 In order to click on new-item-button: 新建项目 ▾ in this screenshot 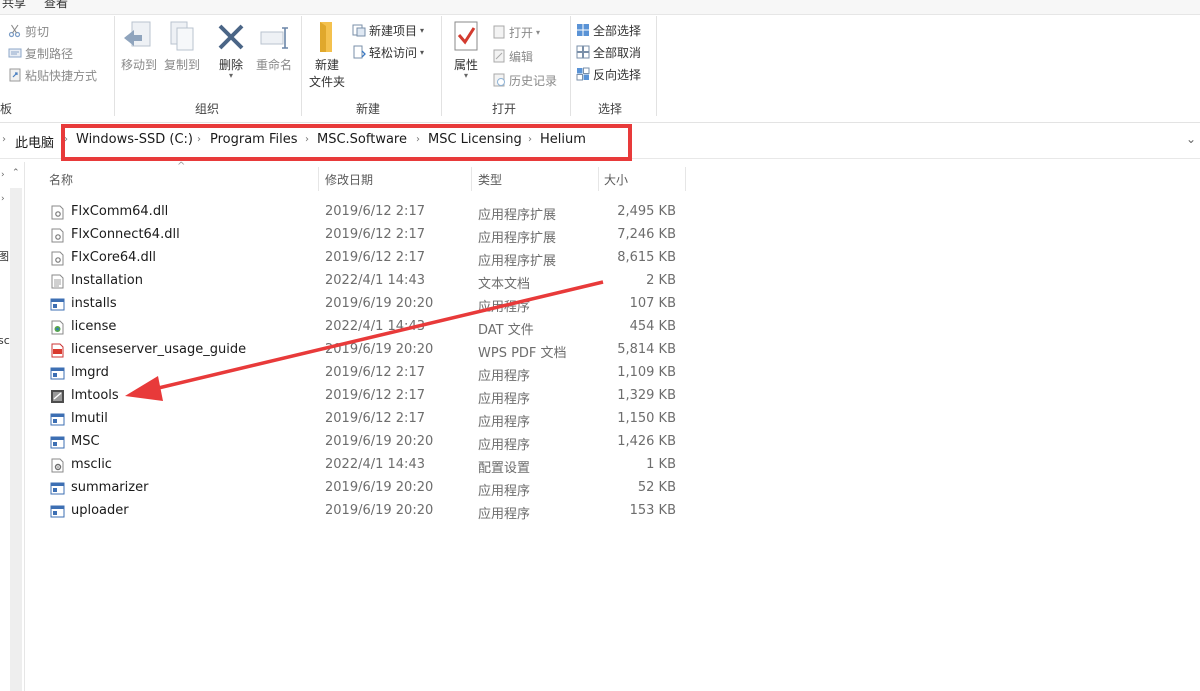, I will do `click(388, 30)`.